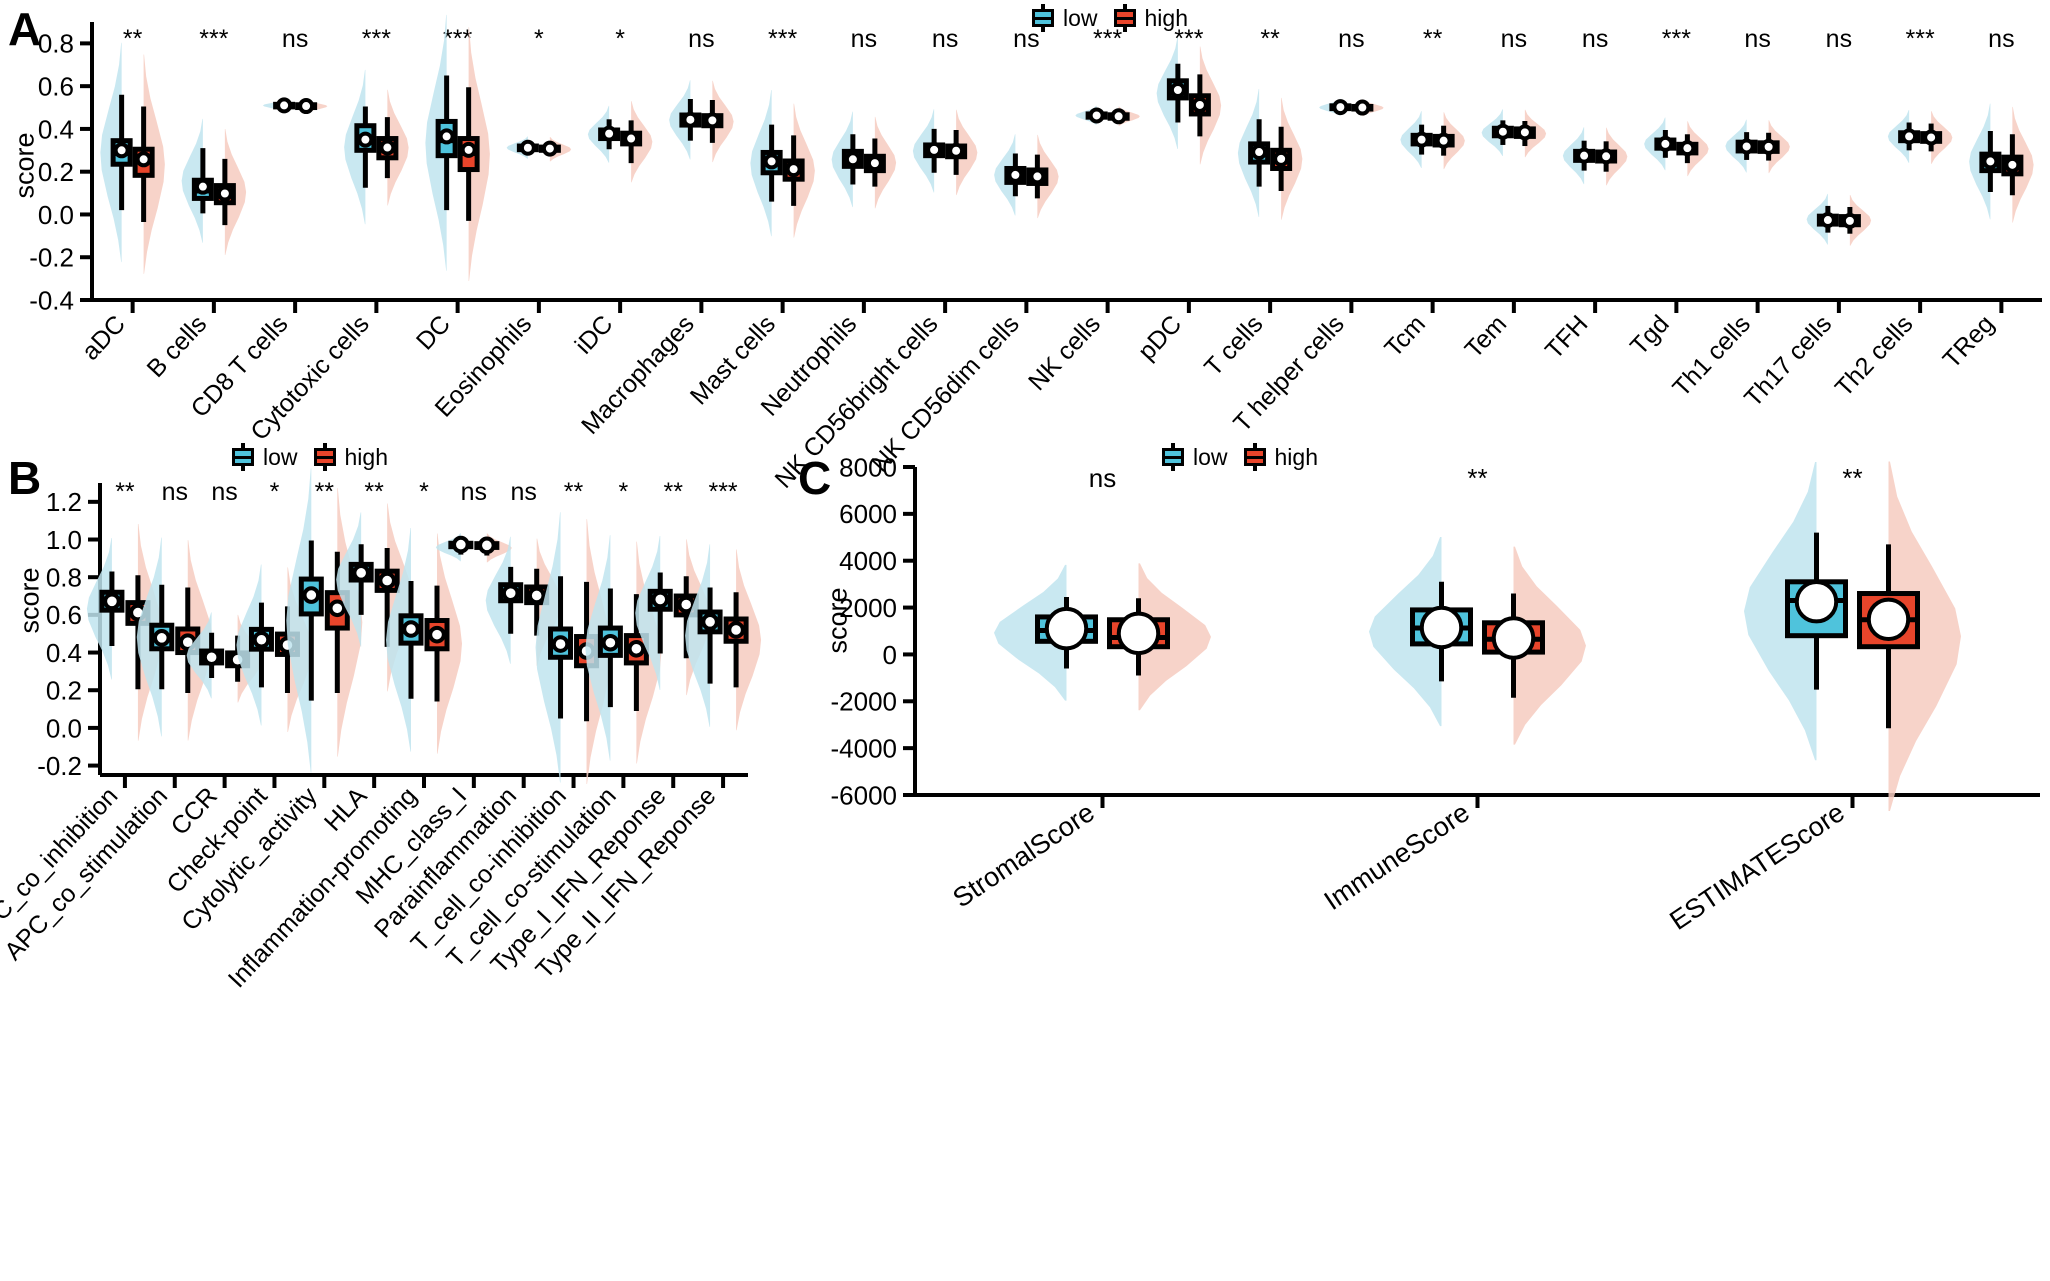 This screenshot has height=1281, width=2050. I want to click on y-tick-label: 2000, so click(868, 608).